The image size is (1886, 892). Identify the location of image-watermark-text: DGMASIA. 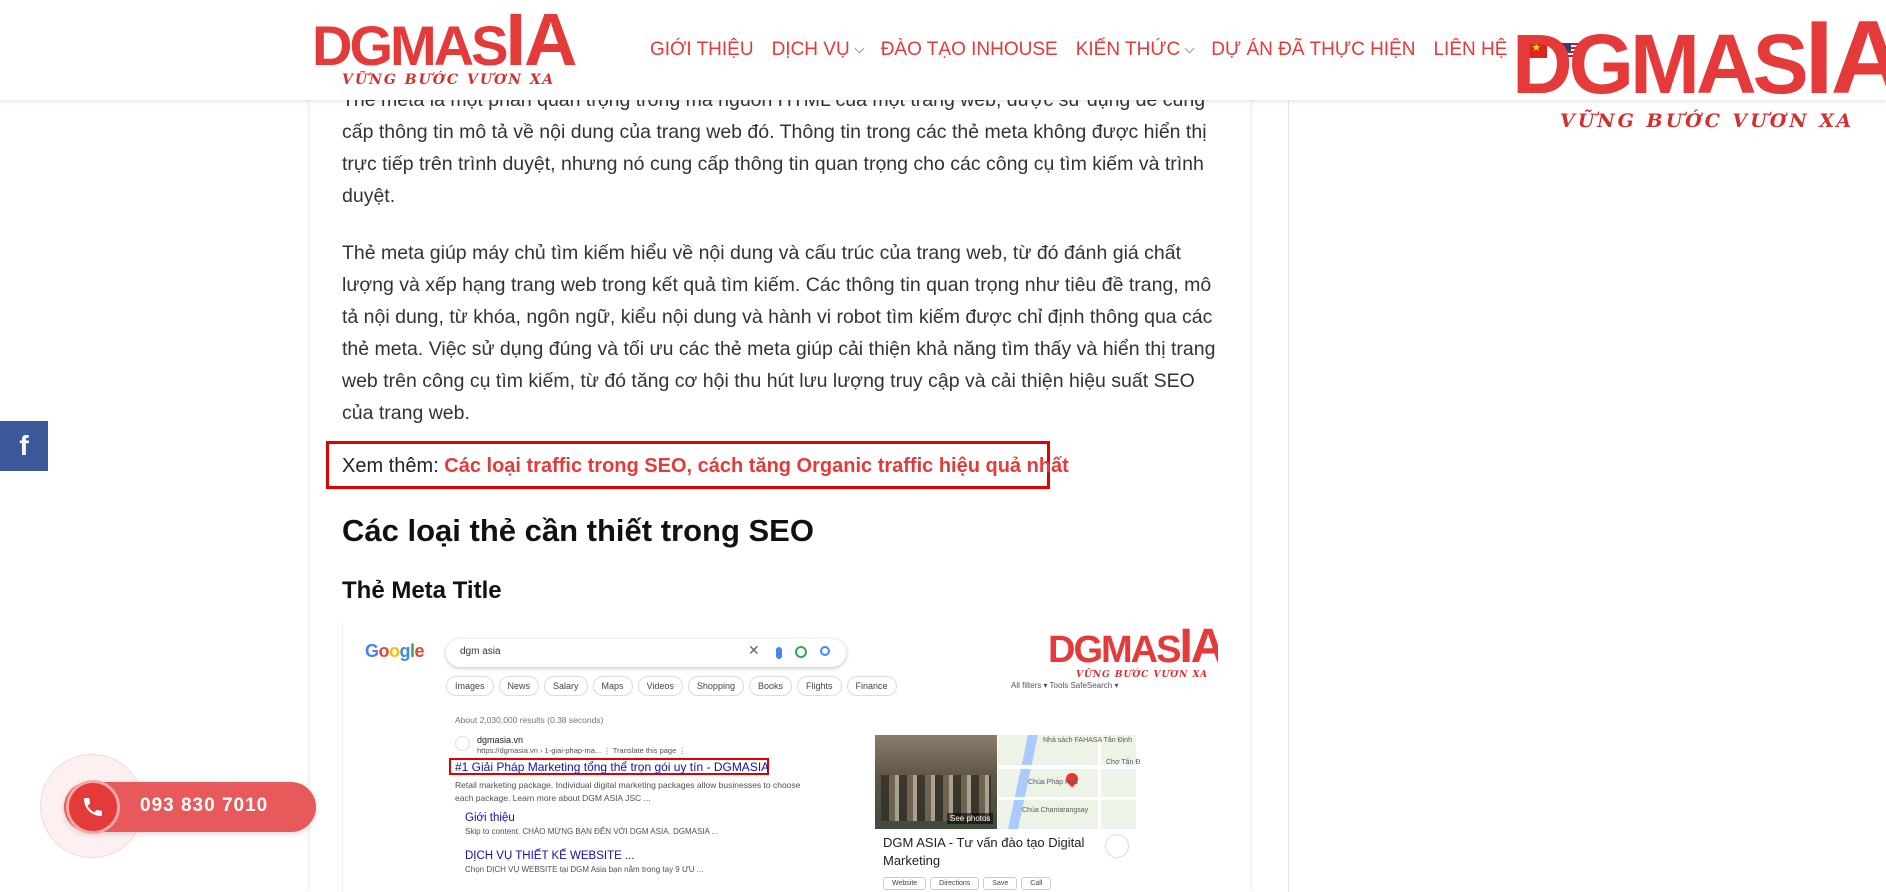
(1133, 647).